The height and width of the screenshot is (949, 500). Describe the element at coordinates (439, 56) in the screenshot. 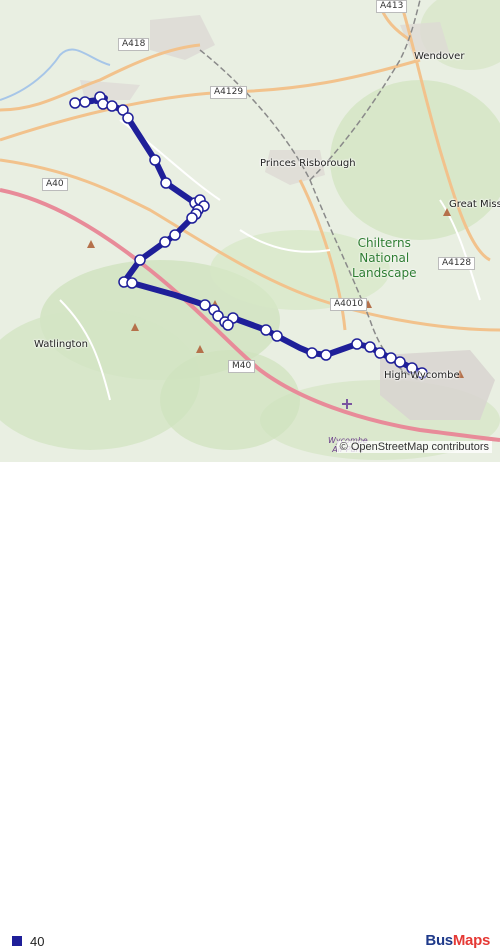

I see `town-label-wendover: Wendover` at that location.